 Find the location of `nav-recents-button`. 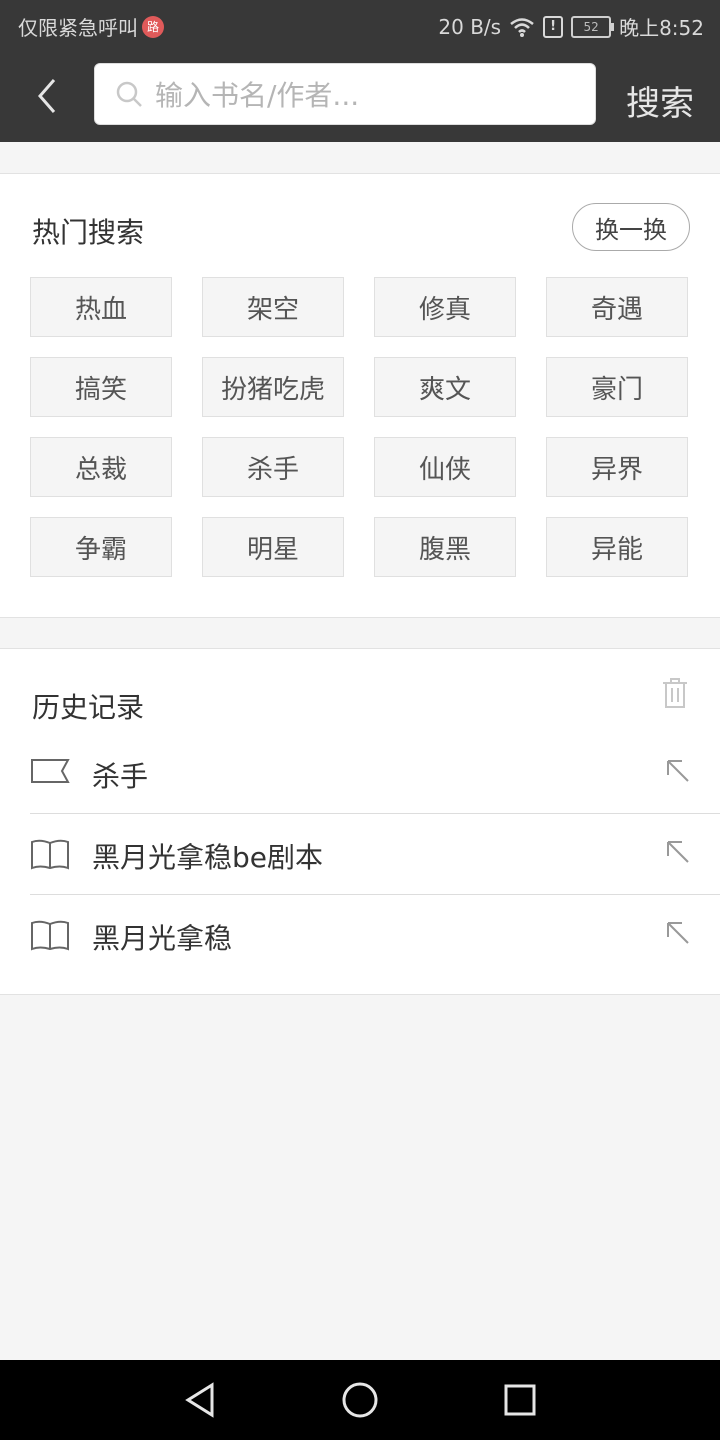

nav-recents-button is located at coordinates (520, 1402).